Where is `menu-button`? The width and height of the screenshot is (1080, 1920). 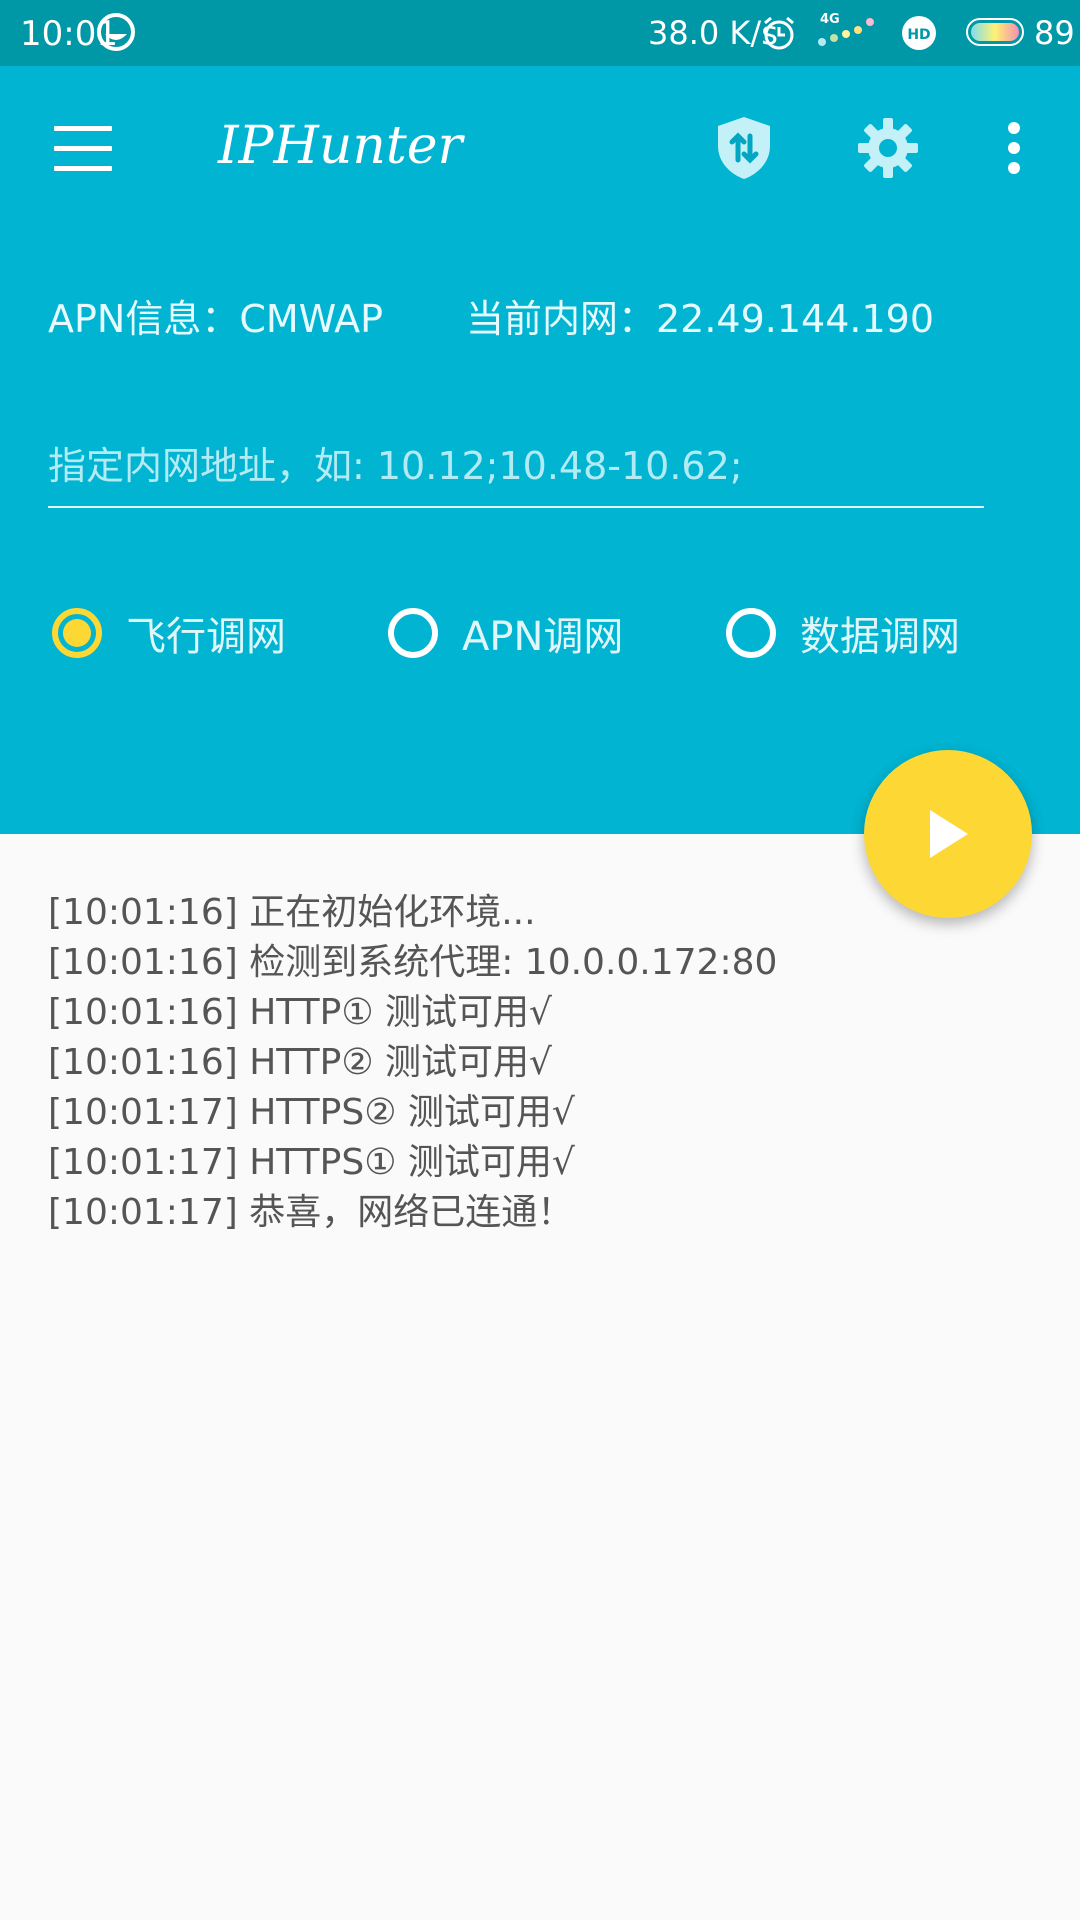
menu-button is located at coordinates (83, 149).